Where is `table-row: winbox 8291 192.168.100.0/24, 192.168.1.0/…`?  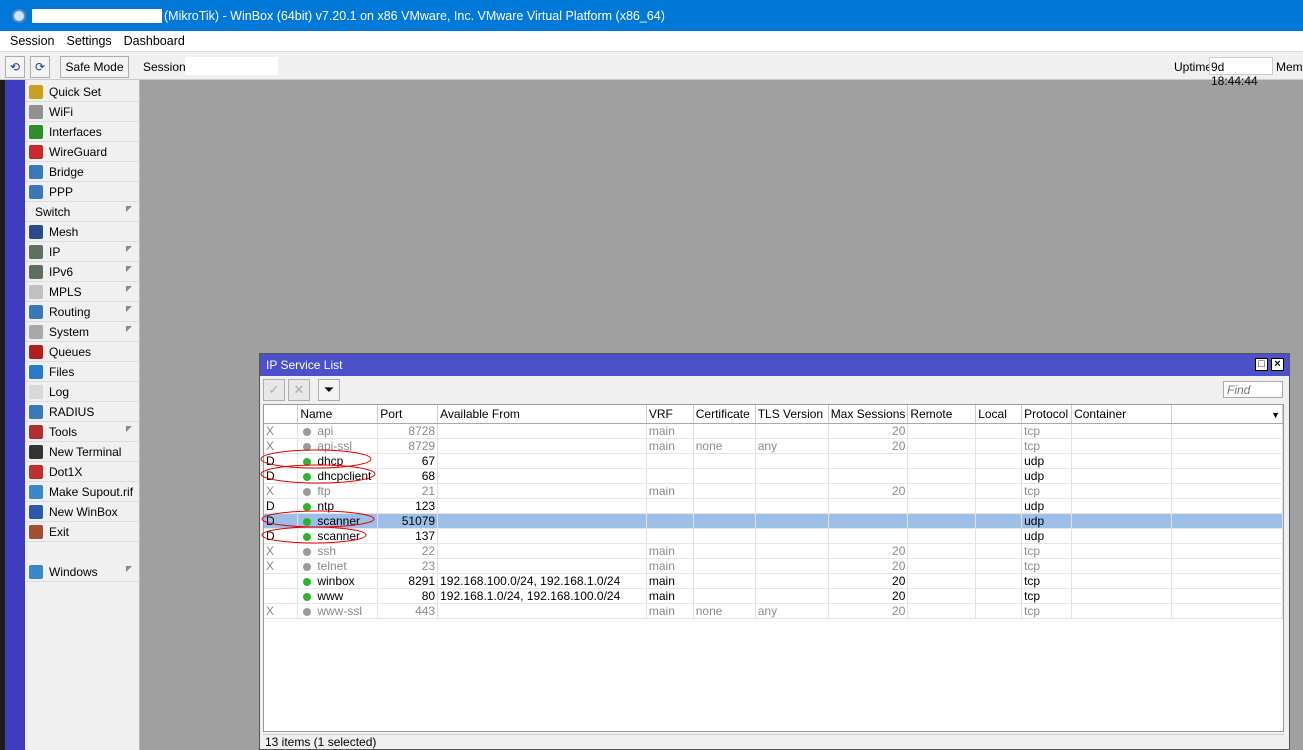 table-row: winbox 8291 192.168.100.0/24, 192.168.1.0/… is located at coordinates (773, 581).